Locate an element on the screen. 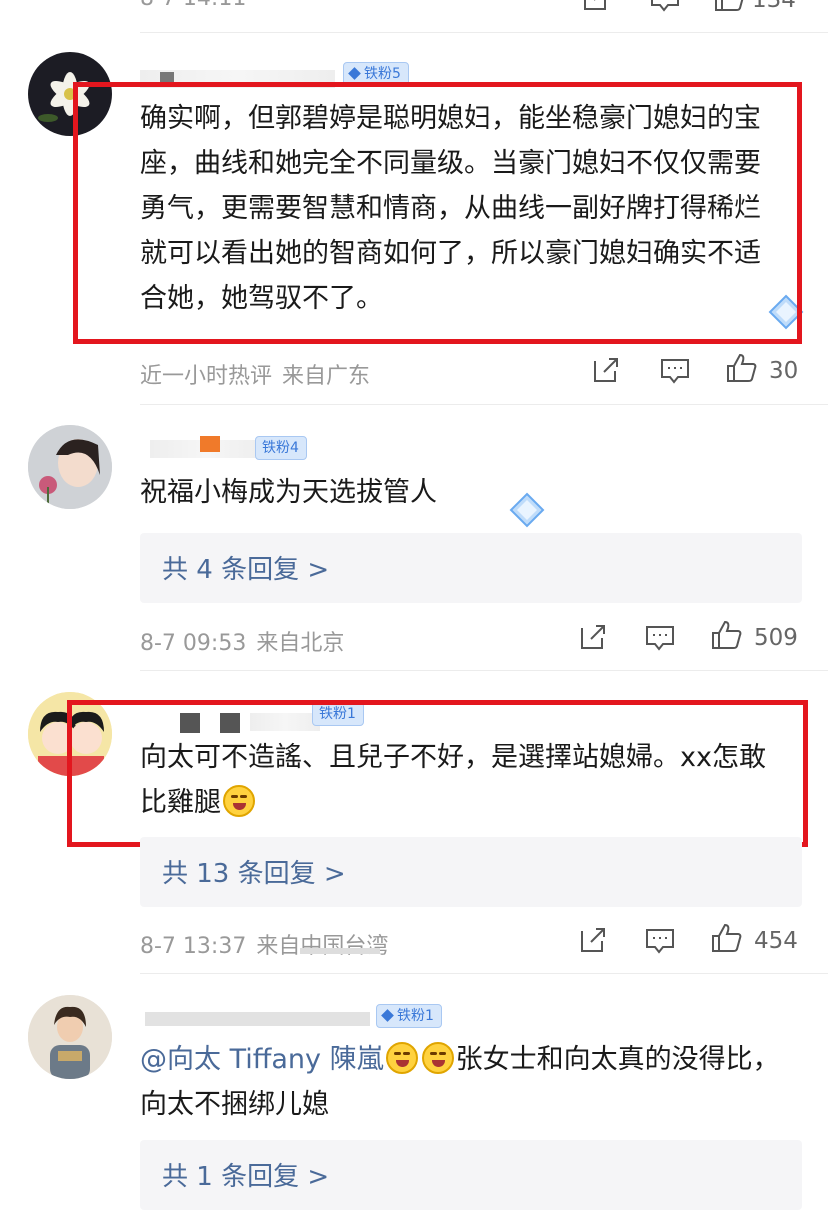 The width and height of the screenshot is (828, 1210). top-partial-meta: 8-7 14:11 is located at coordinates (193, 5).